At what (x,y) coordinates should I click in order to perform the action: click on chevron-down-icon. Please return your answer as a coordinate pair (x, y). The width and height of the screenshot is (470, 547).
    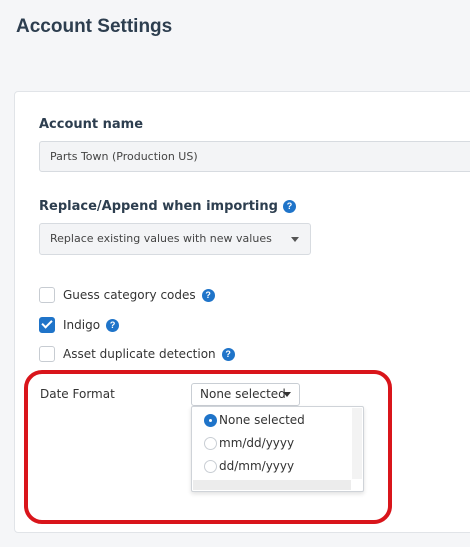
    Looking at the image, I should click on (295, 239).